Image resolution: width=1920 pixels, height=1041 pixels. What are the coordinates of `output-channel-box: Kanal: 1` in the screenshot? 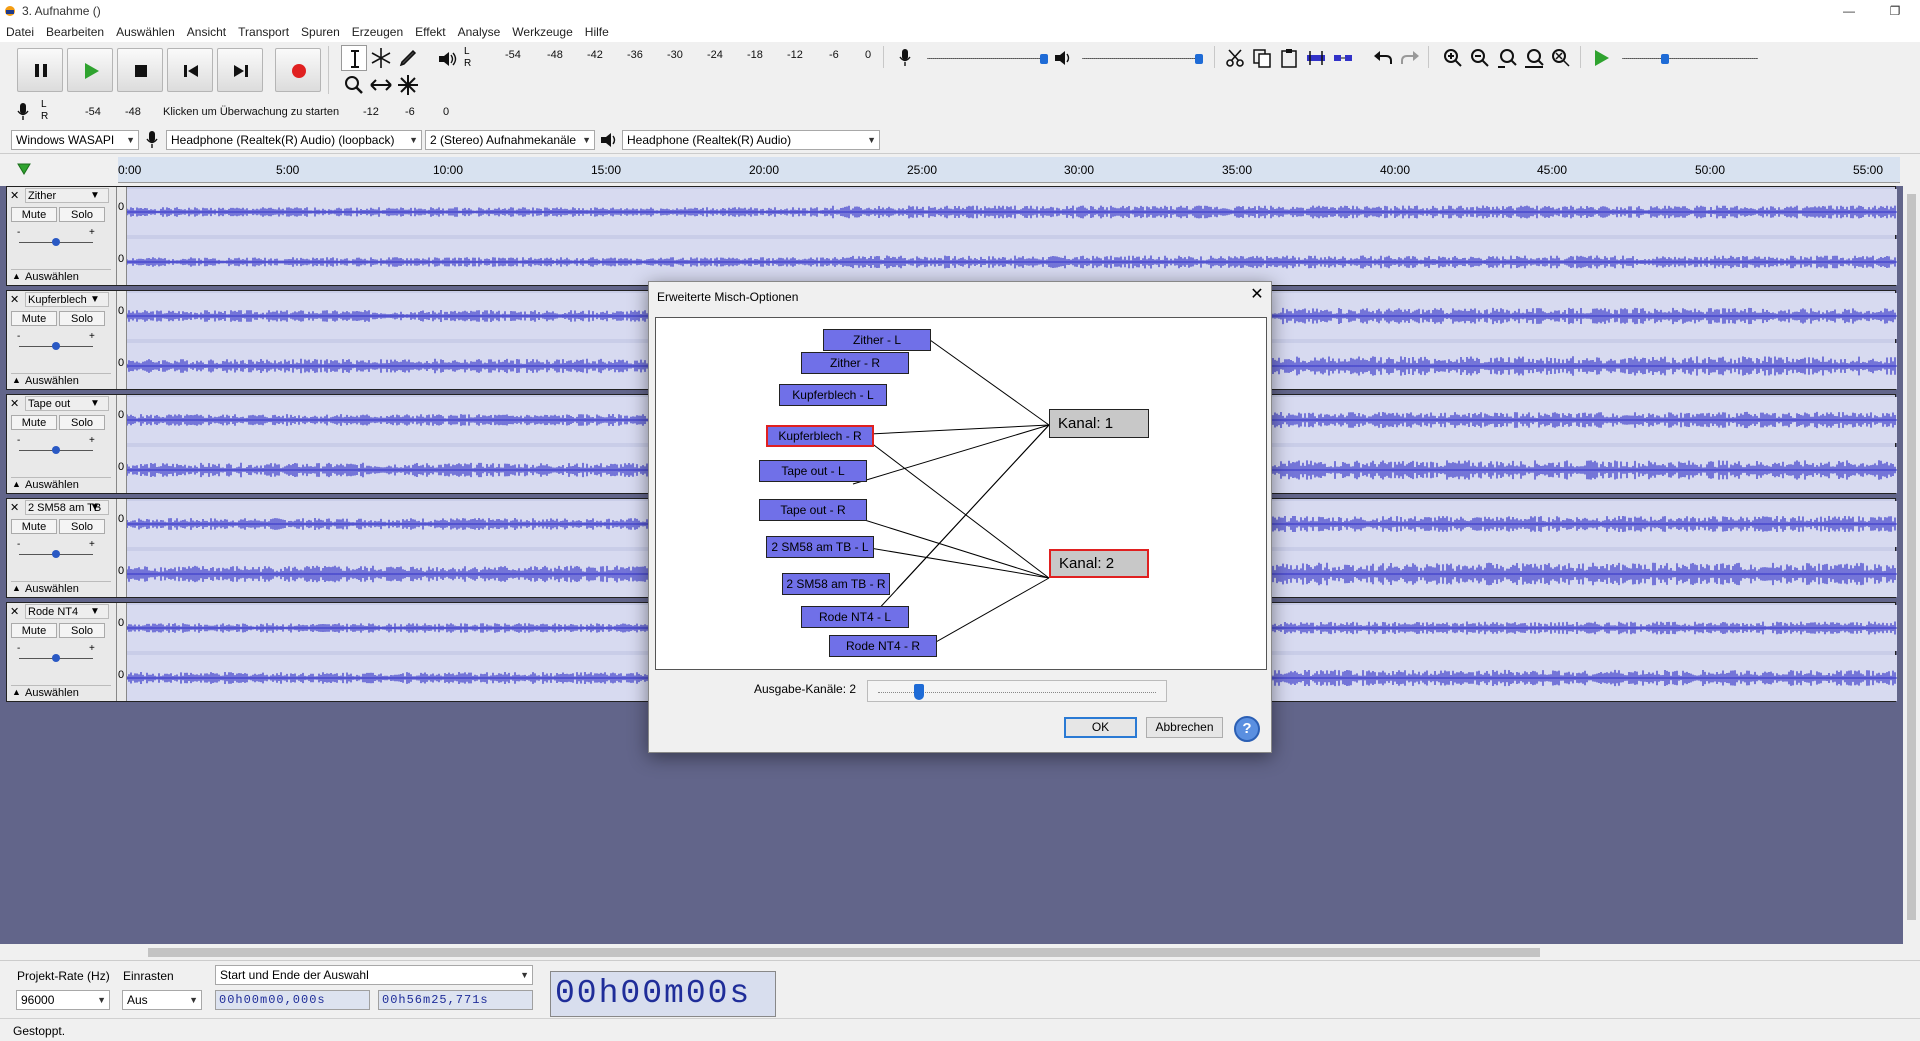 It's located at (1099, 423).